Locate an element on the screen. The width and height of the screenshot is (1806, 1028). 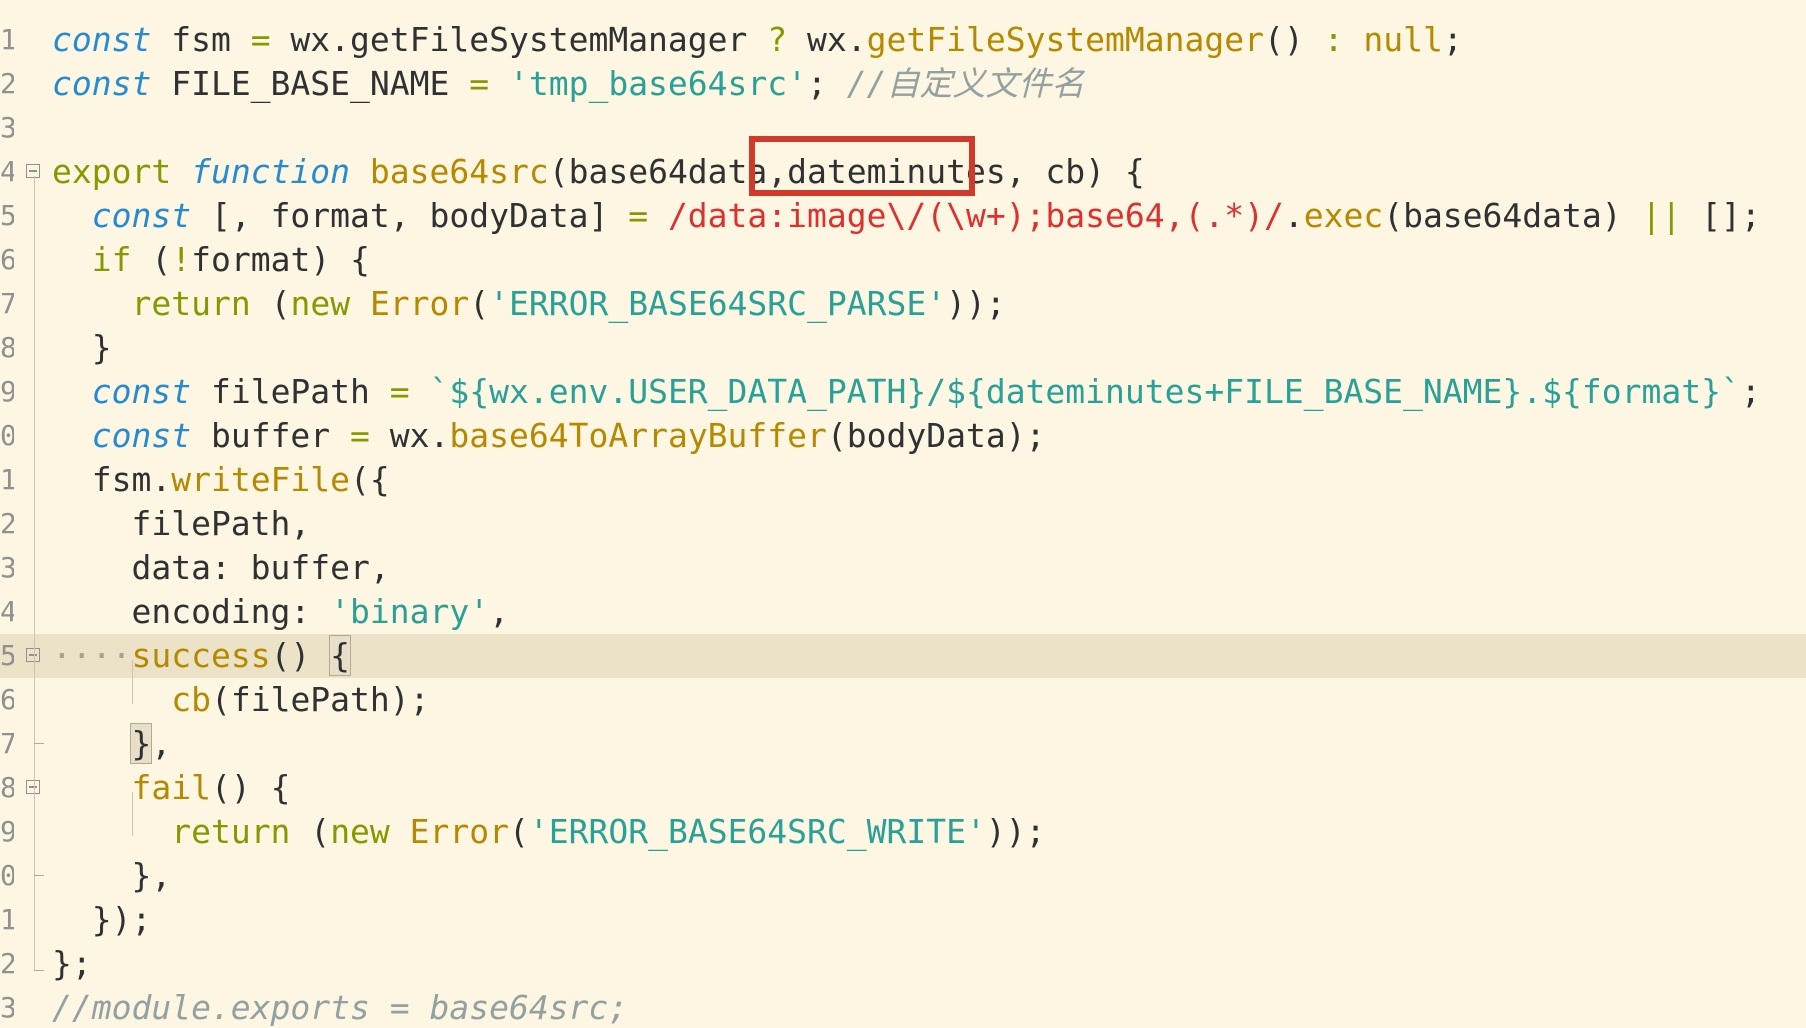
code-token: //自定义文件名 is located at coordinates (965, 83).